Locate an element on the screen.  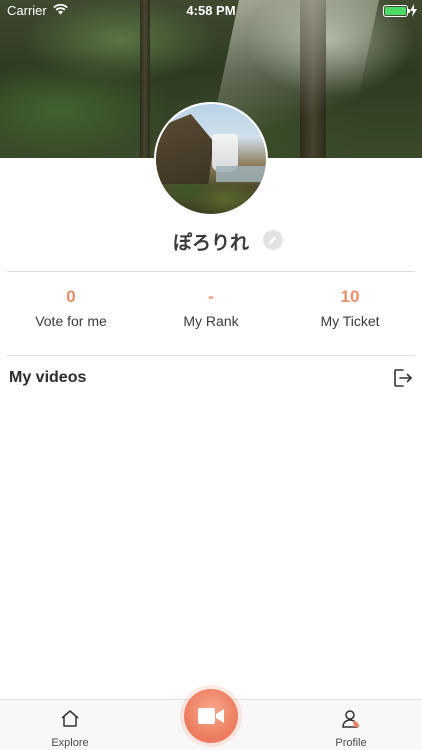
profile-person-icon is located at coordinates (350, 719).